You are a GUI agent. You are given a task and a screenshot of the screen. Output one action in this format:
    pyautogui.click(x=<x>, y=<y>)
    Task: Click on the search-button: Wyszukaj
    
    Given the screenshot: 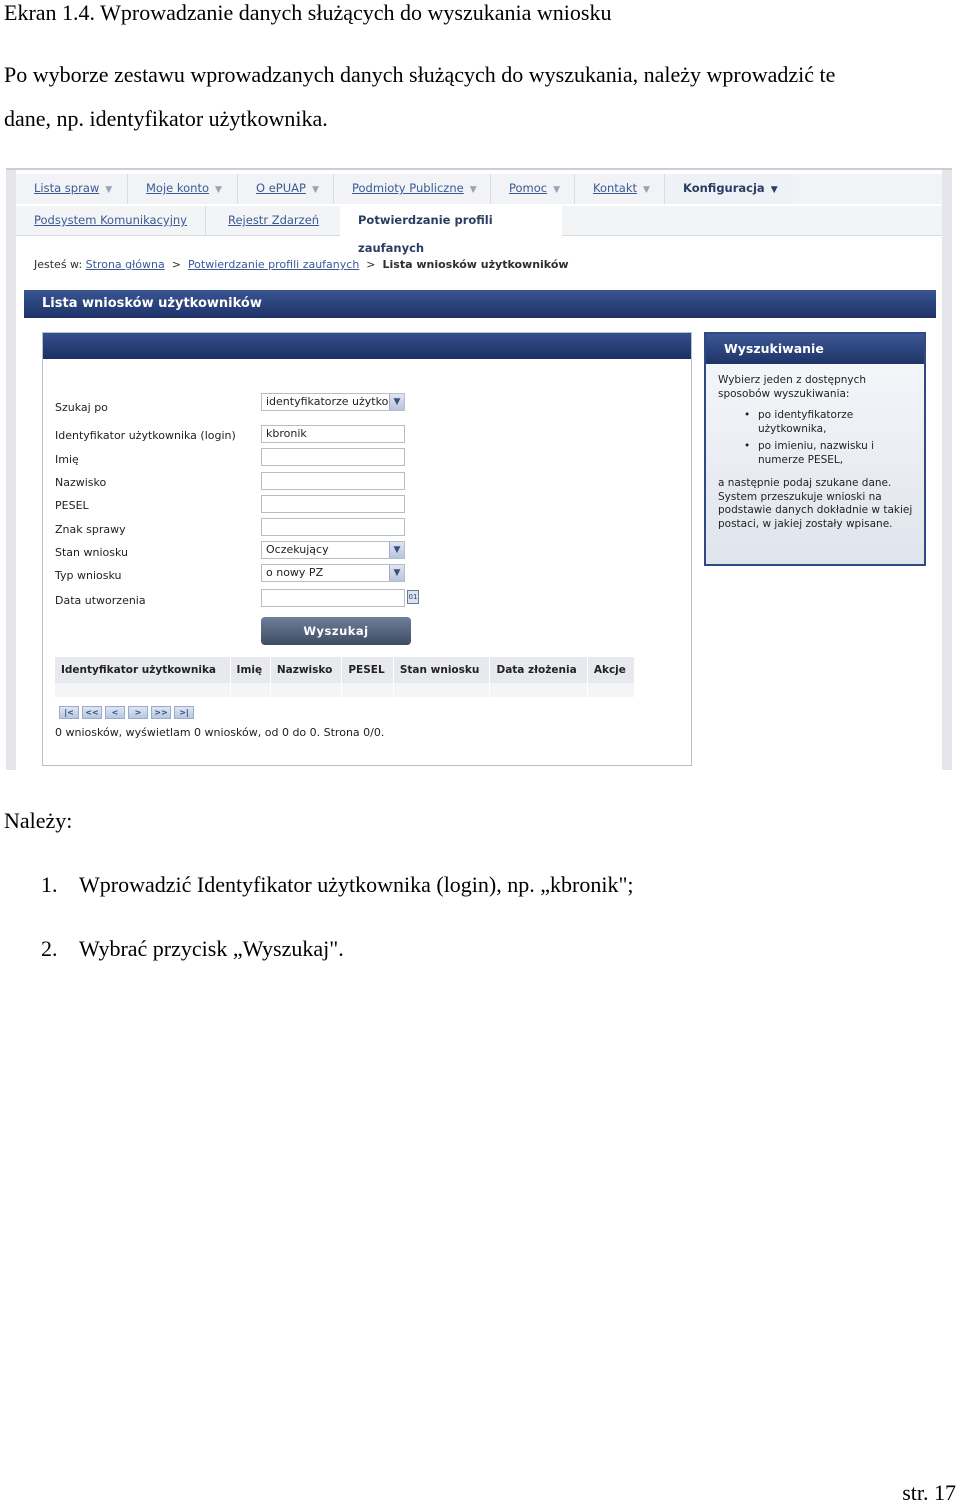 What is the action you would take?
    pyautogui.click(x=336, y=631)
    